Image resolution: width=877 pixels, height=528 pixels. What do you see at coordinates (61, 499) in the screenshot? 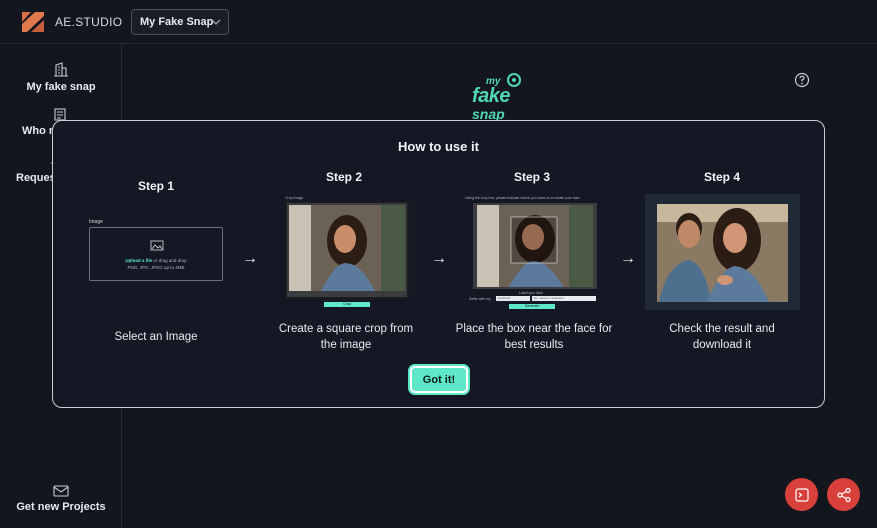
I see `sidebar-item-get-new-projects: Get new Projects` at bounding box center [61, 499].